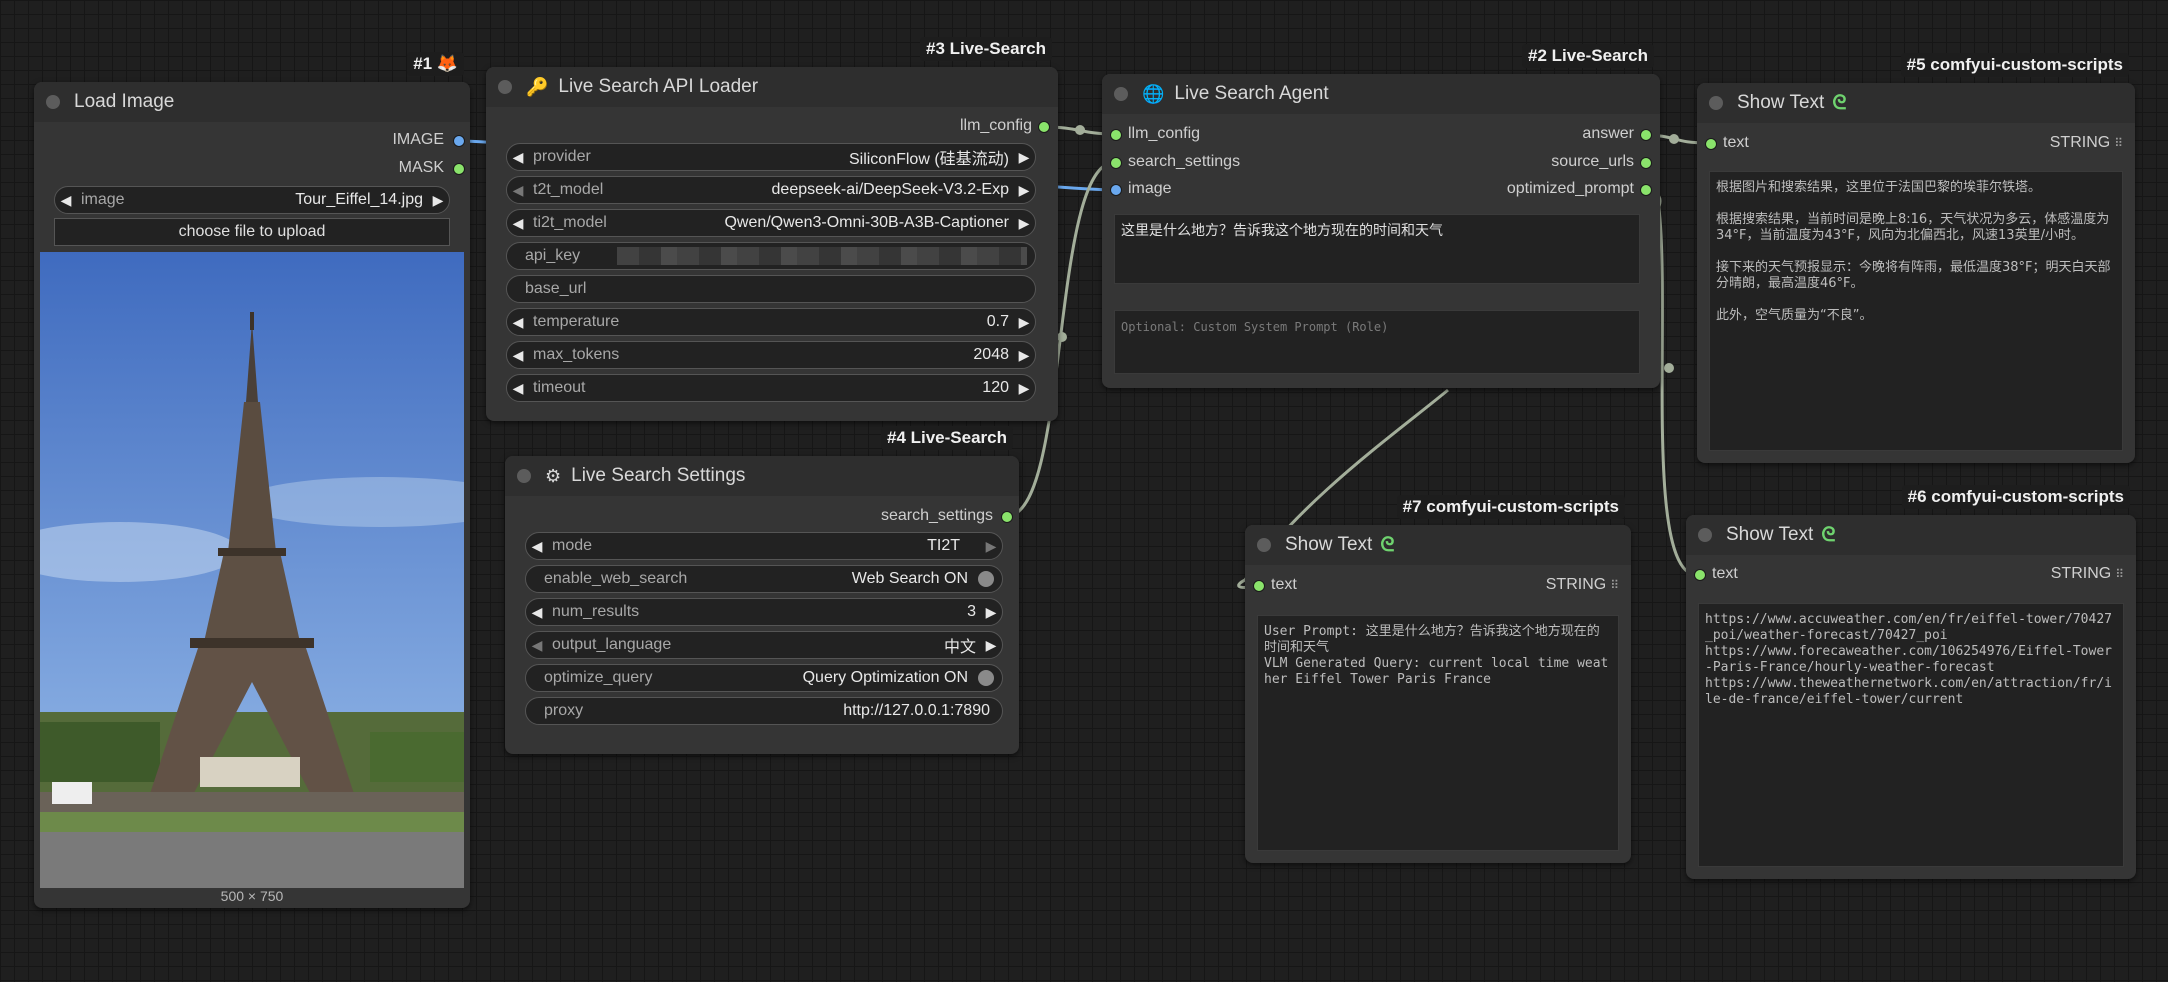 This screenshot has width=2168, height=982. What do you see at coordinates (764, 711) in the screenshot?
I see `proxy-field: proxy http://127.0.0.1:7890` at bounding box center [764, 711].